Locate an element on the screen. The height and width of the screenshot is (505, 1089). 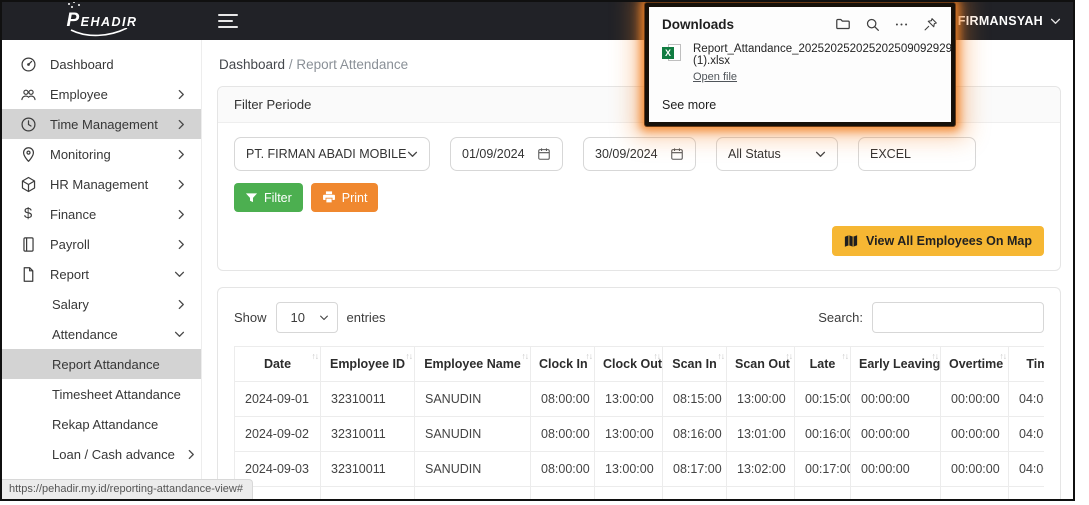
view-all-employees-on-map-button: View All Employees On Map is located at coordinates (937, 241).